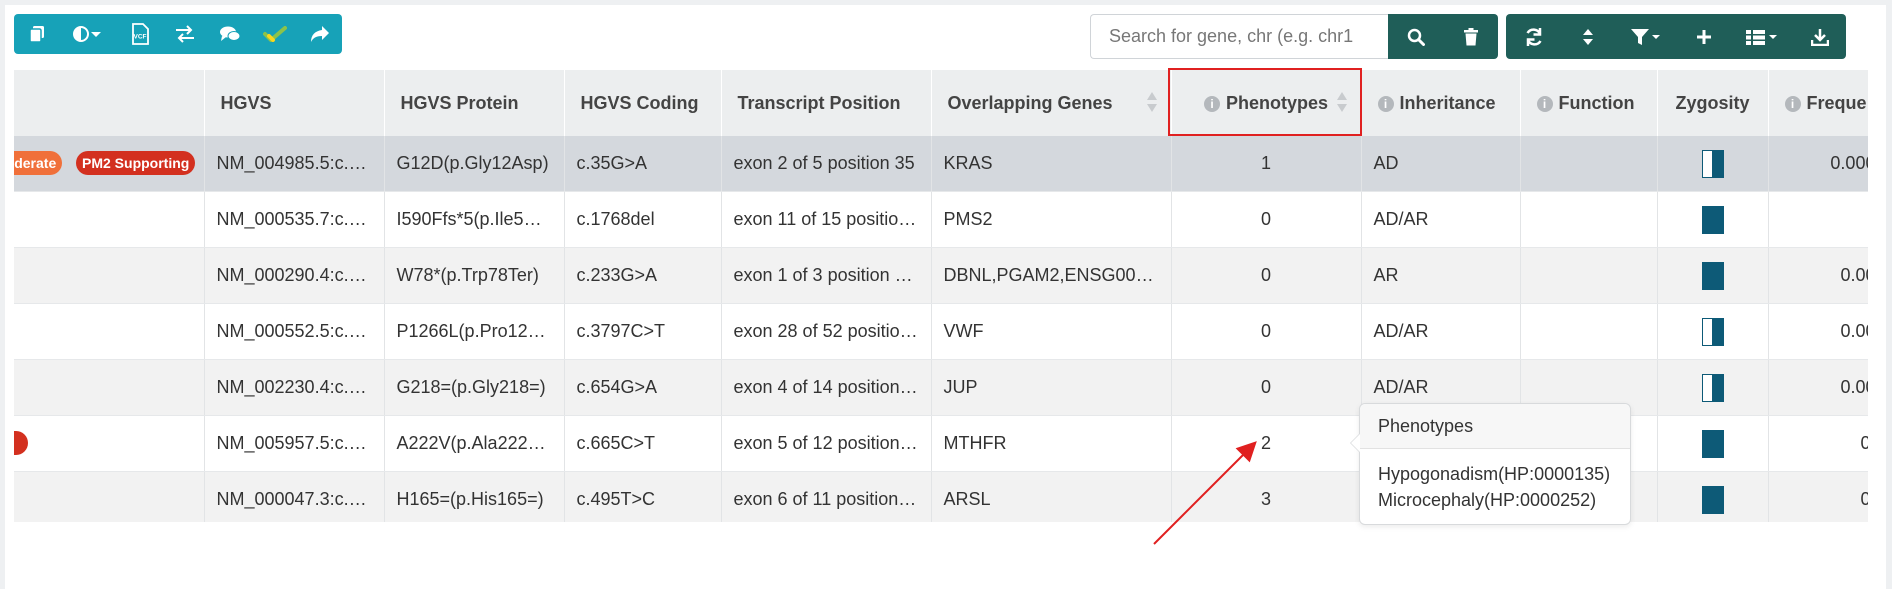 This screenshot has width=1892, height=589. What do you see at coordinates (1051, 331) in the screenshot?
I see `cell-overlapping-genes: VWF` at bounding box center [1051, 331].